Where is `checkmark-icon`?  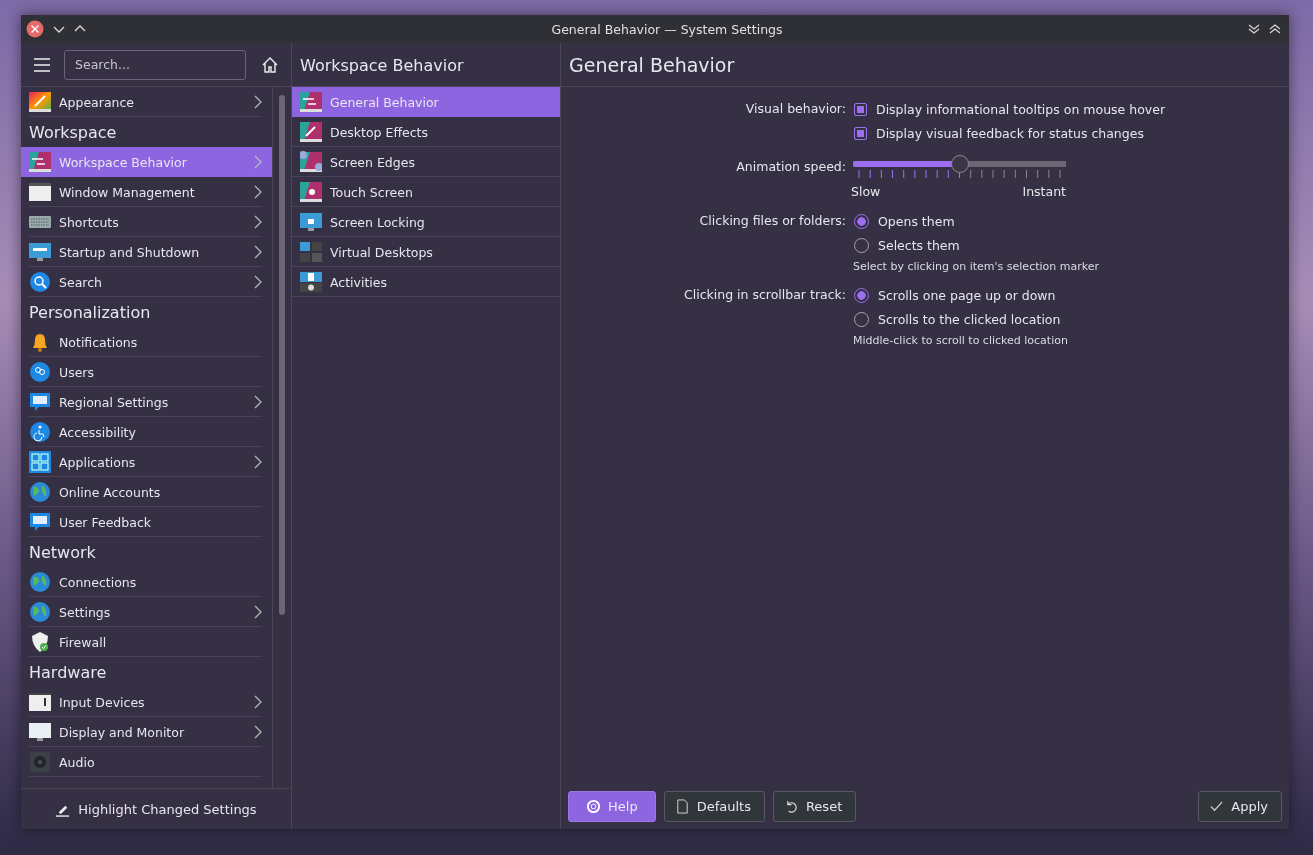
checkmark-icon is located at coordinates (1217, 806).